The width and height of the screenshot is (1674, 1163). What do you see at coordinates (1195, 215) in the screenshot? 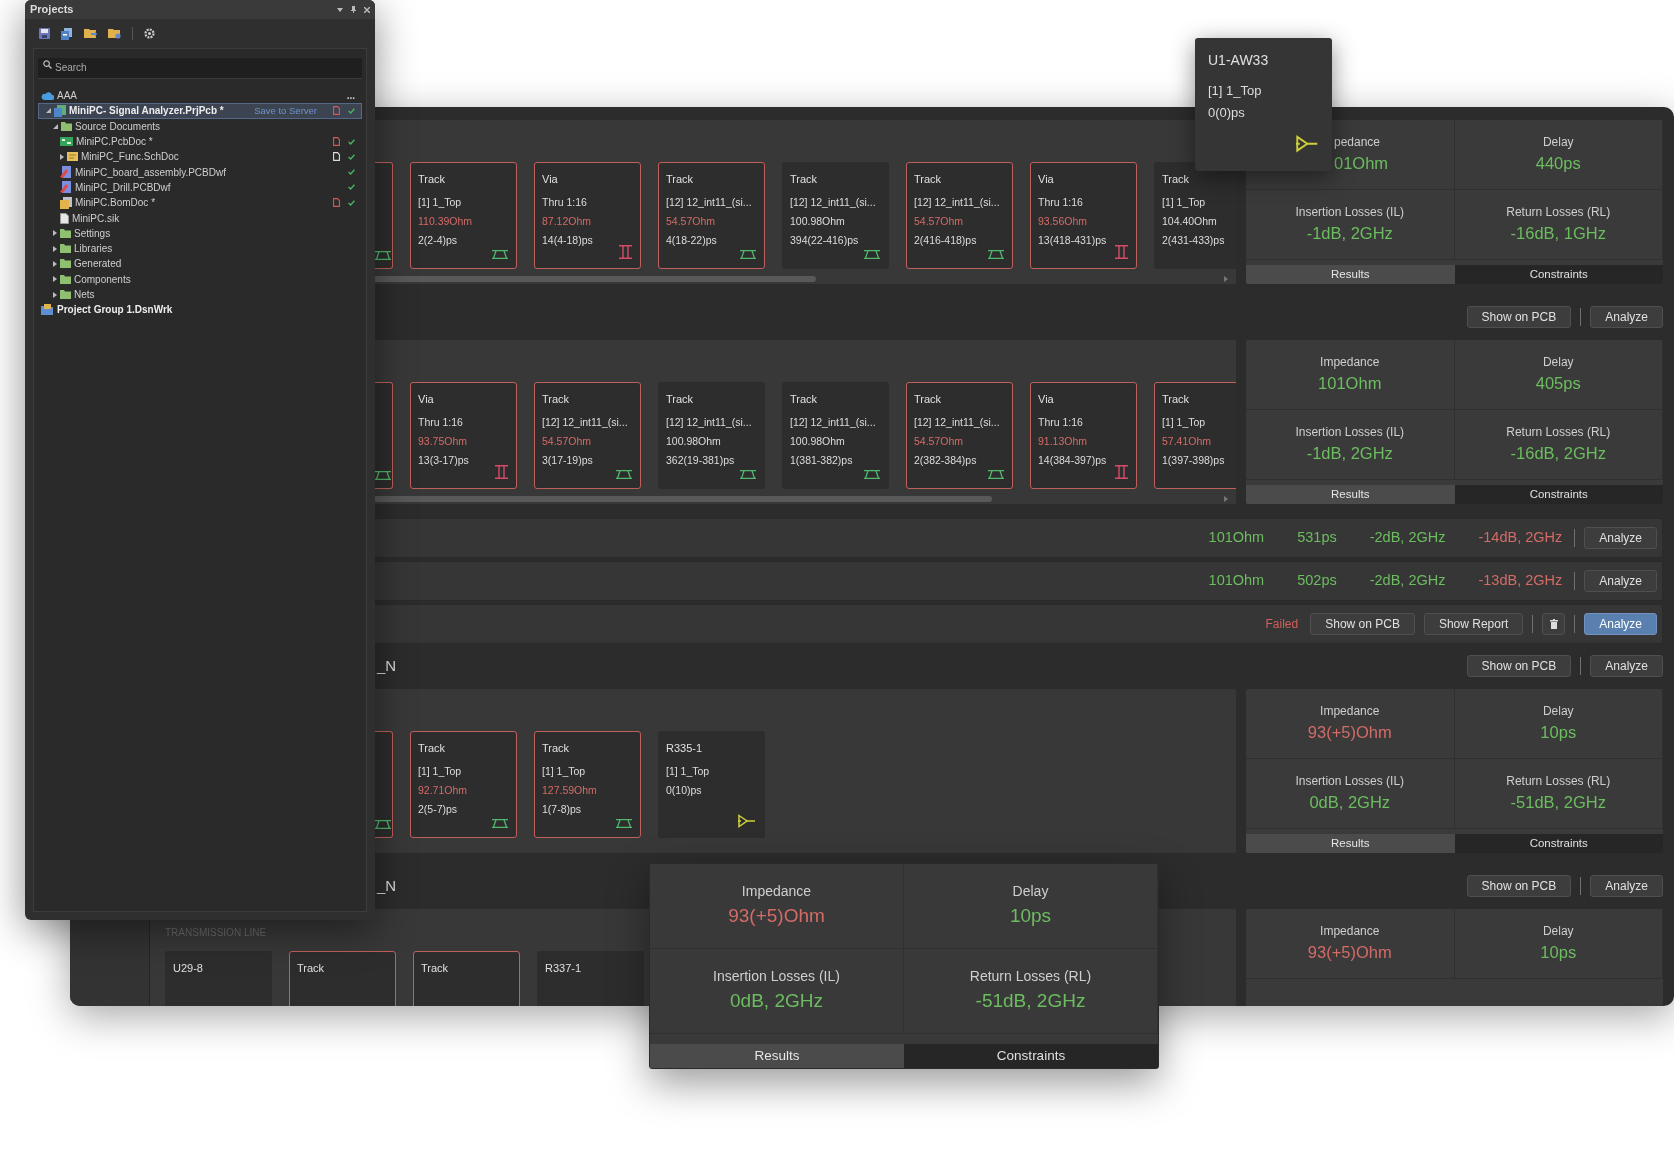
I see `segment-card: Track [1] 1_Top 104.40Ohm 2(431-433)ps` at bounding box center [1195, 215].